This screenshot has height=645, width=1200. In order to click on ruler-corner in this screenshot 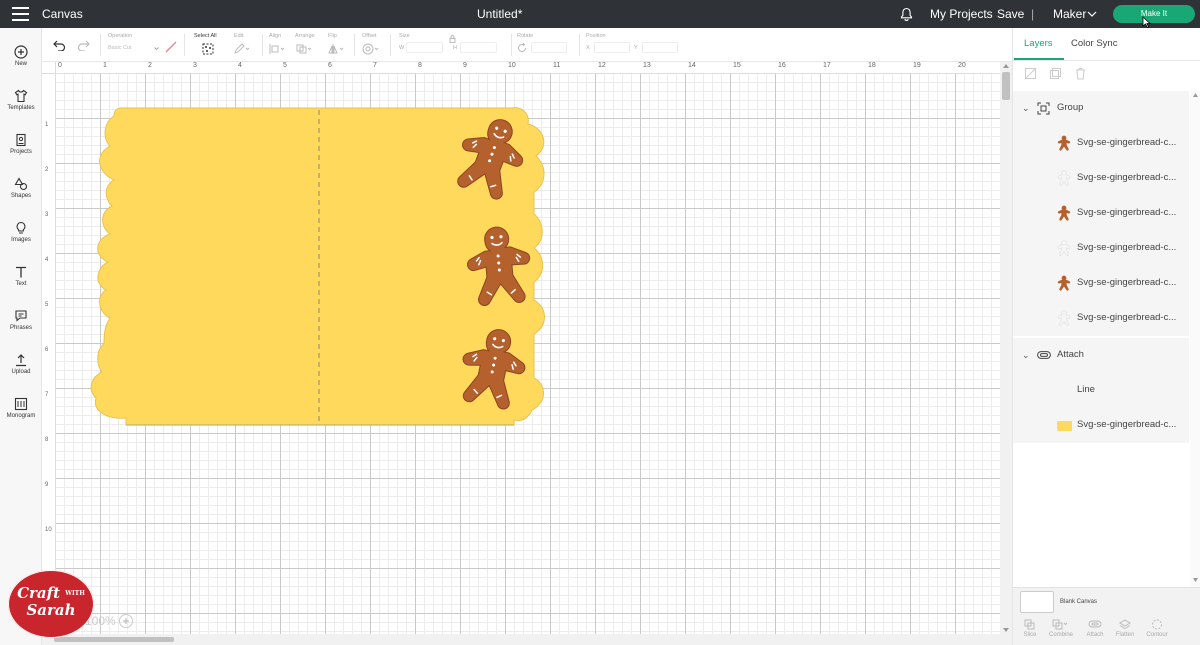, I will do `click(49, 68)`.